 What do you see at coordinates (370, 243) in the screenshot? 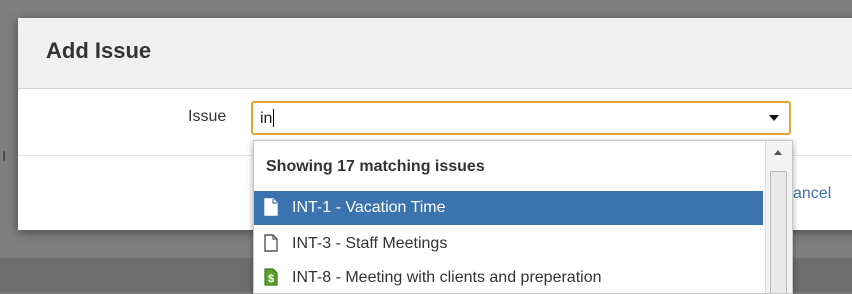
I see `suggestion-label: INT-3 - Staff Meetings` at bounding box center [370, 243].